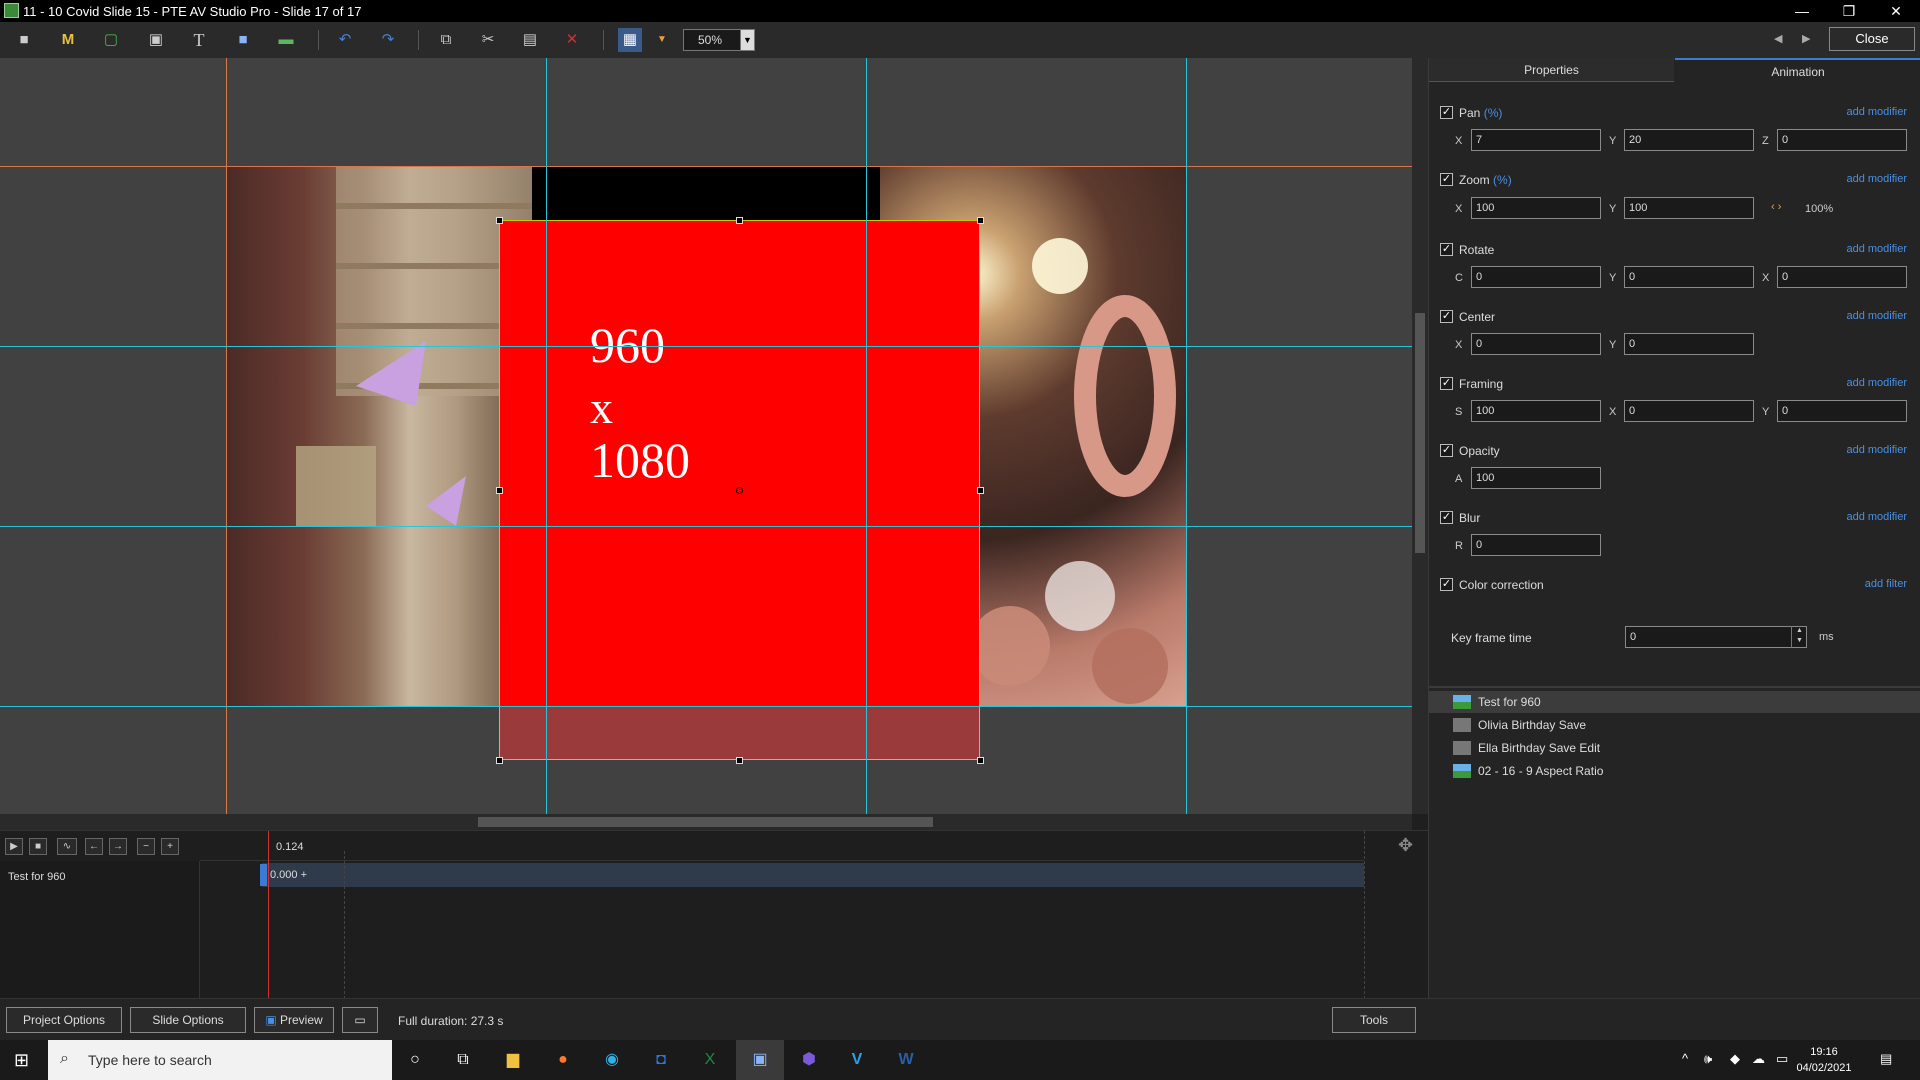 The height and width of the screenshot is (1080, 1920). Describe the element at coordinates (286, 40) in the screenshot. I see `image-icon: ▬` at that location.